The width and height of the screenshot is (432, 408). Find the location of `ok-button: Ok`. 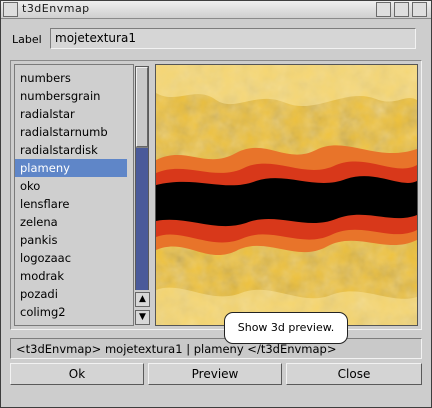

ok-button: Ok is located at coordinates (77, 374).